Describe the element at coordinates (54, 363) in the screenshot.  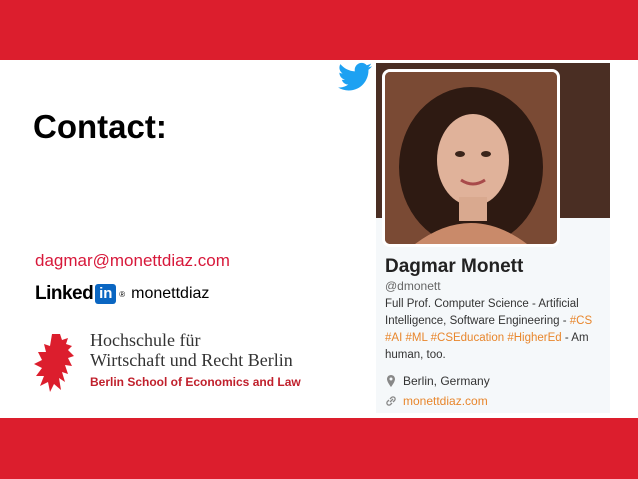
I see `berlin-bear-icon` at that location.